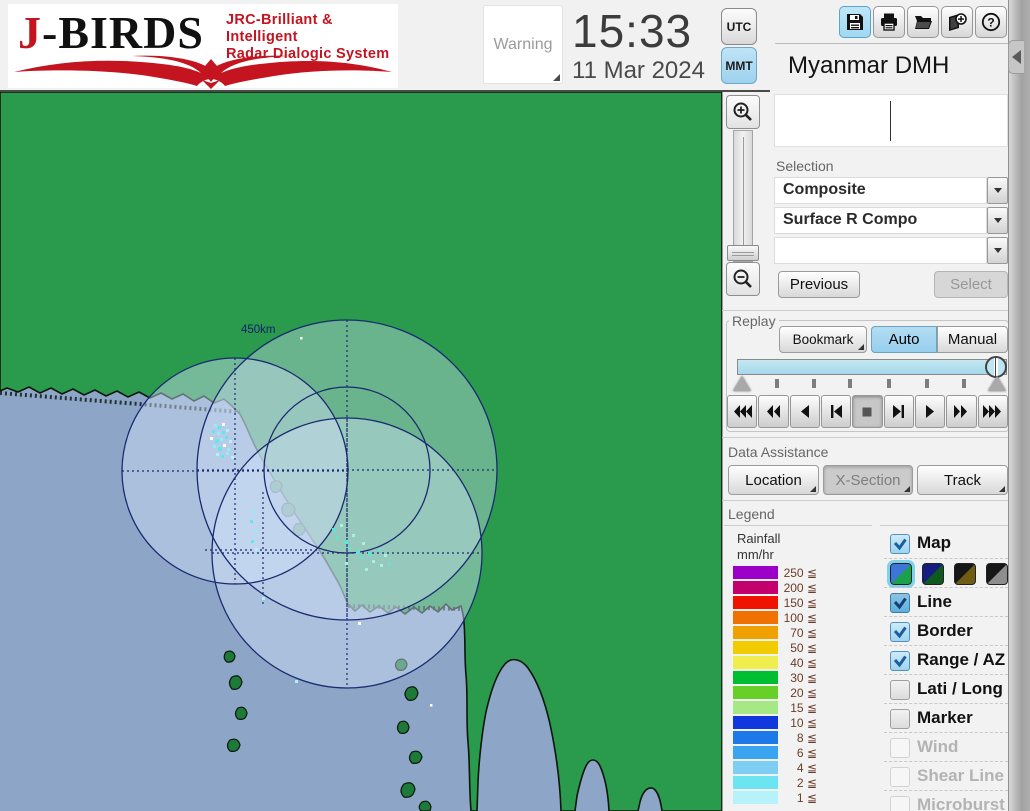 Image resolution: width=1030 pixels, height=811 pixels. Describe the element at coordinates (997, 190) in the screenshot. I see `composite-dropdown-button` at that location.